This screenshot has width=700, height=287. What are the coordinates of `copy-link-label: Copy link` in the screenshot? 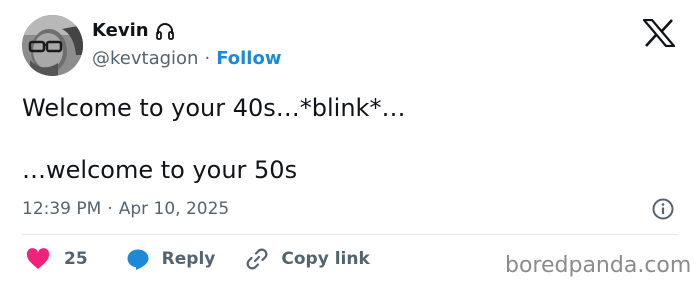 It's located at (325, 259).